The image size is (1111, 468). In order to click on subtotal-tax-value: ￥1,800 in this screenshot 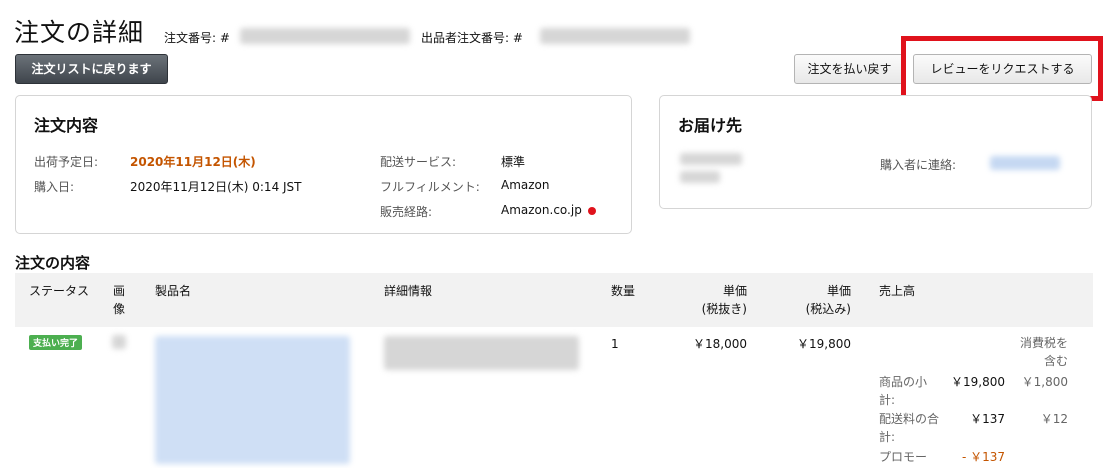, I will do `click(1044, 382)`.